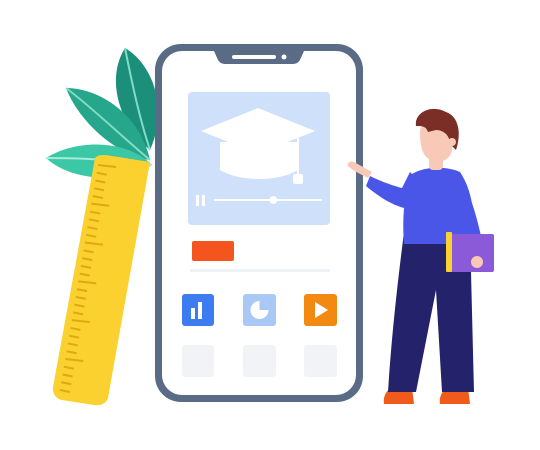 The width and height of the screenshot is (540, 450). I want to click on video-progress-handle, so click(273, 200).